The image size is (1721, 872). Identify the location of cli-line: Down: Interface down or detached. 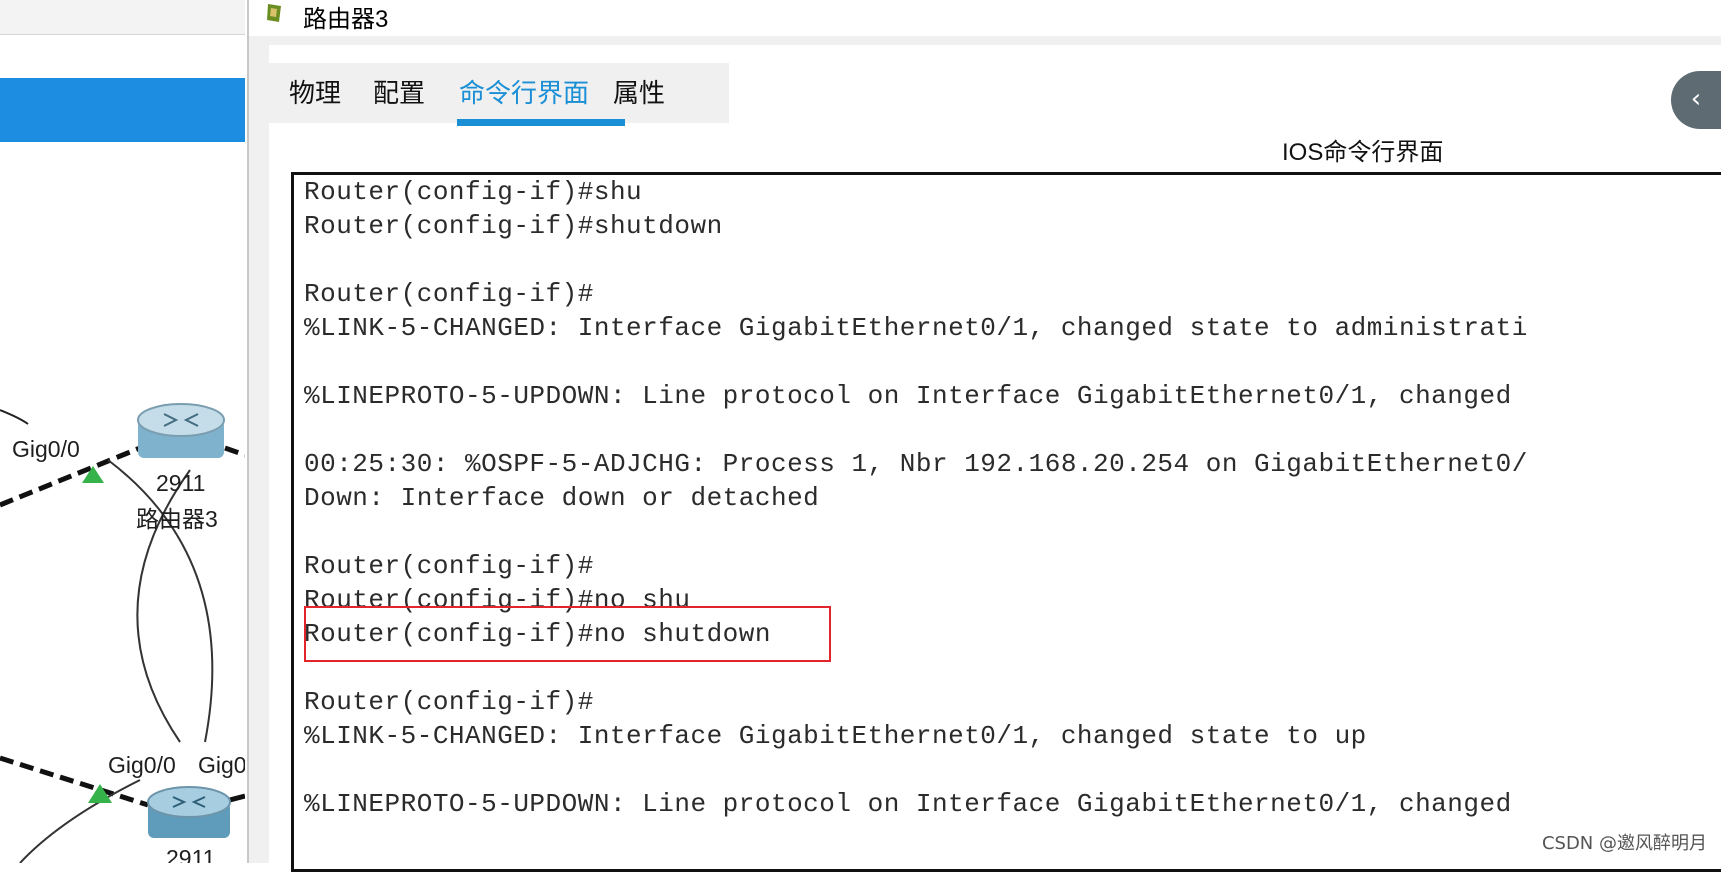
(562, 498).